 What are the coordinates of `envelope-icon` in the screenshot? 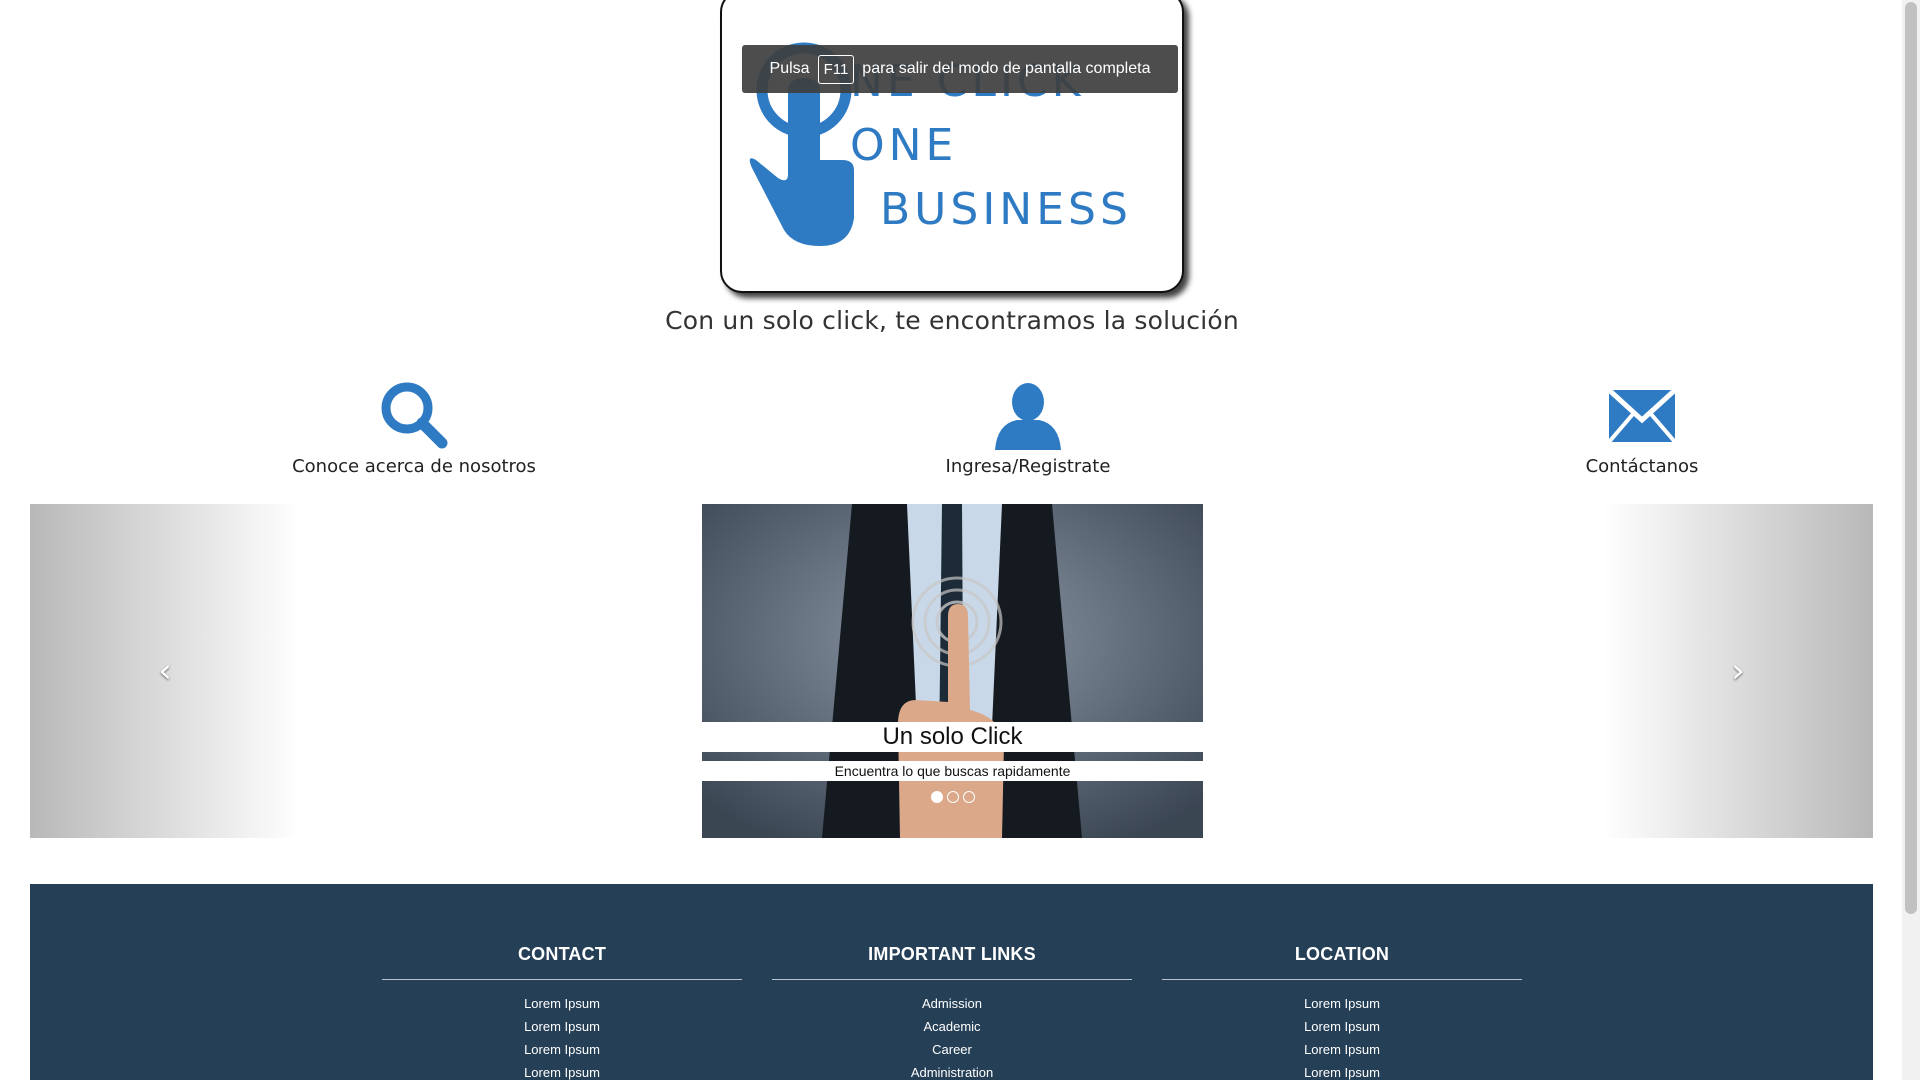 It's located at (1642, 416).